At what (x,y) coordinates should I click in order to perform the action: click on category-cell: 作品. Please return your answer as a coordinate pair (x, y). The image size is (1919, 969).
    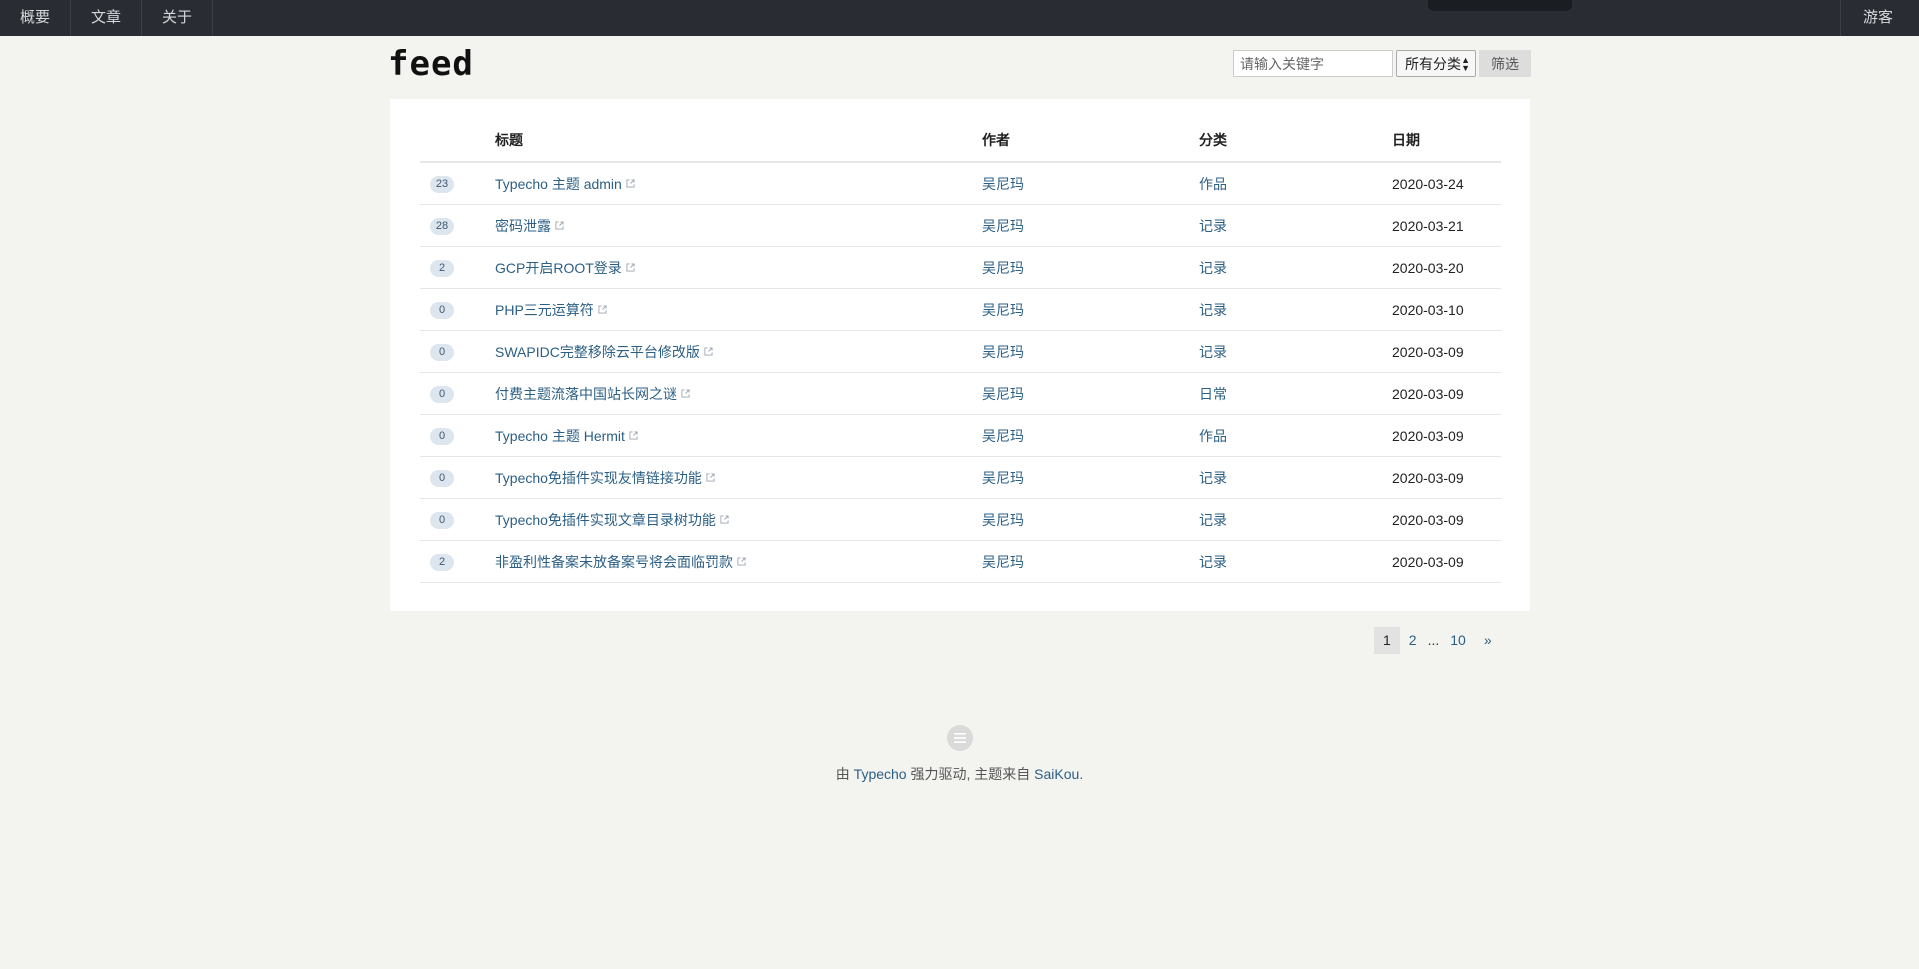
    Looking at the image, I should click on (1295, 183).